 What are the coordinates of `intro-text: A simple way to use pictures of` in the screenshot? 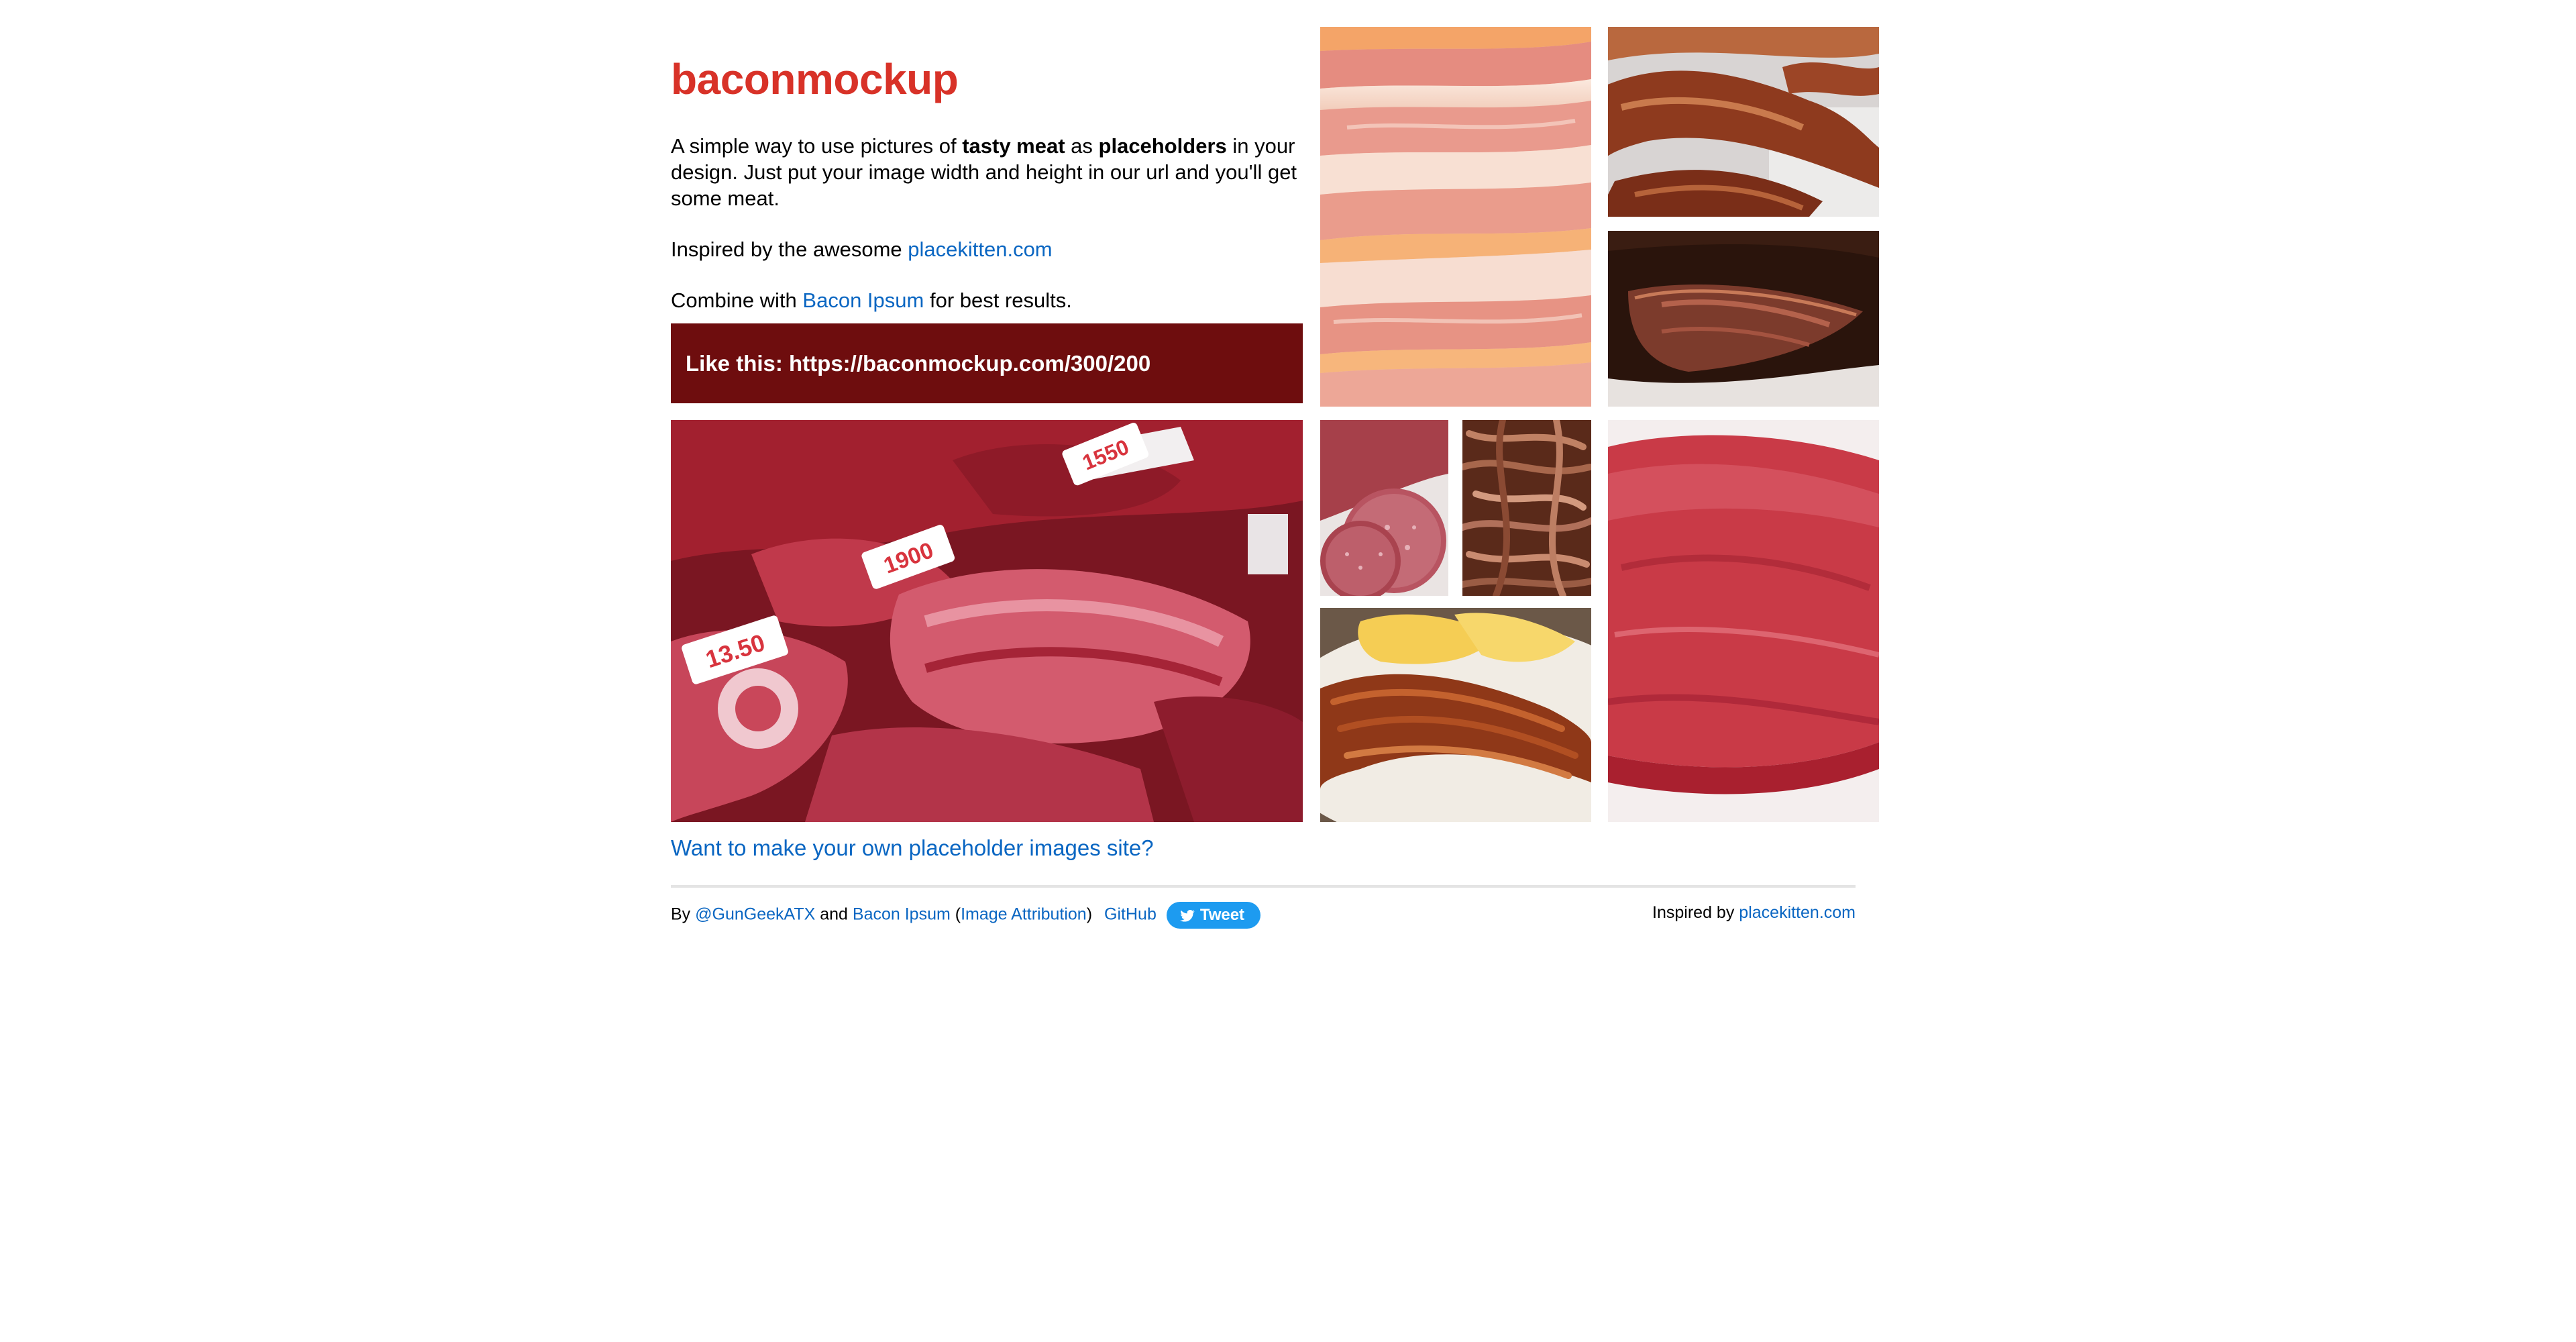 It's located at (817, 146).